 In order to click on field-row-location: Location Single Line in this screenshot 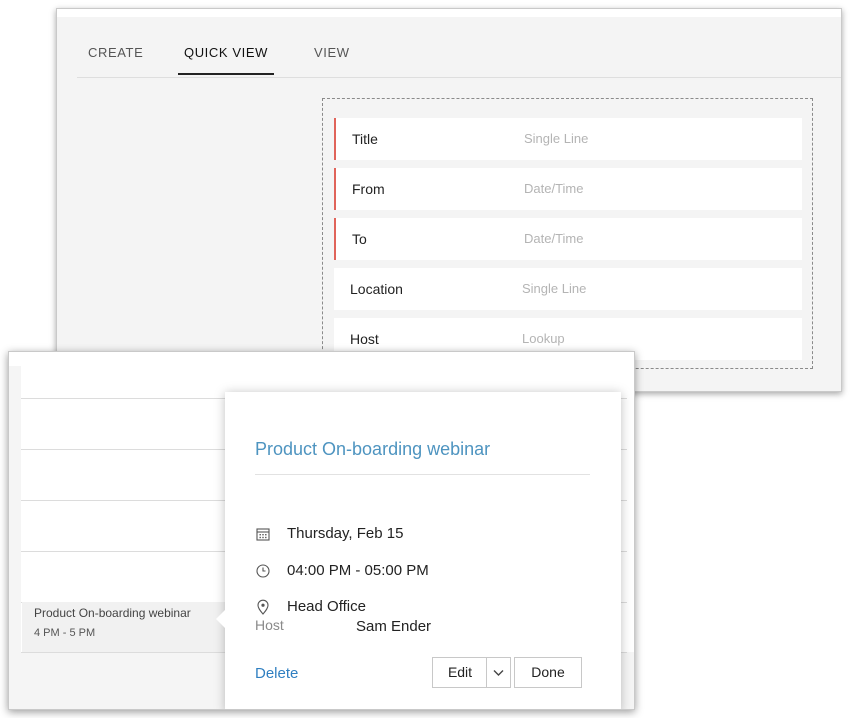, I will do `click(568, 289)`.